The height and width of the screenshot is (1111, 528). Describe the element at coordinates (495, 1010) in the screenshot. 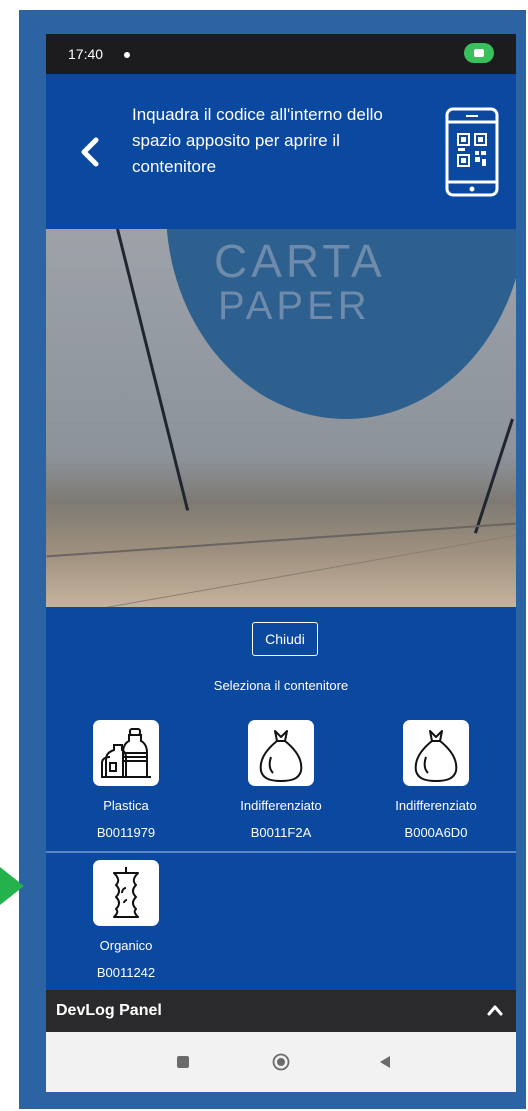

I see `chevron-up-icon` at that location.